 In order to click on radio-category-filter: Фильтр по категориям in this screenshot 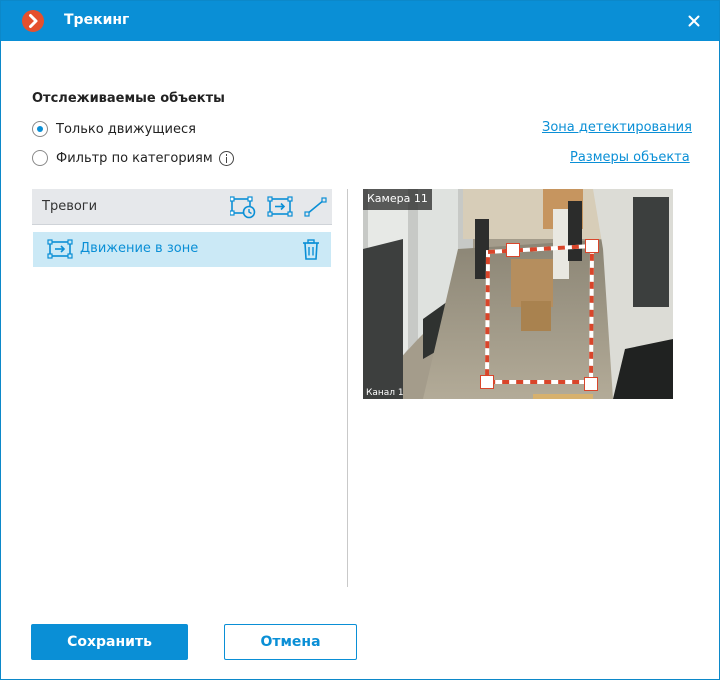, I will do `click(133, 158)`.